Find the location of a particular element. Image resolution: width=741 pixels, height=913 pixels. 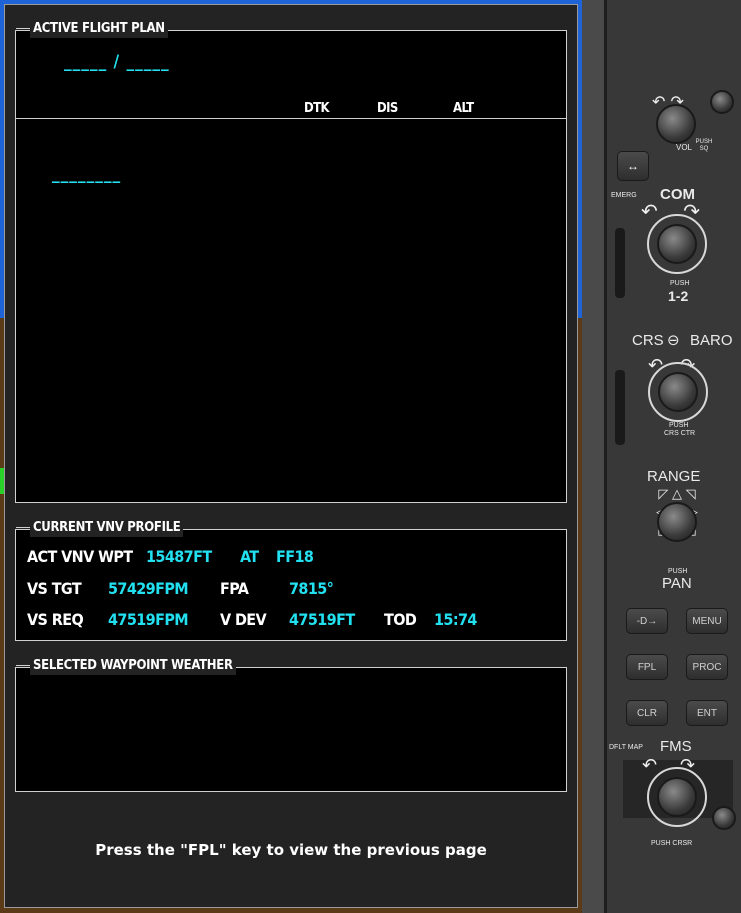

com-12-label: 1-2 is located at coordinates (678, 296).